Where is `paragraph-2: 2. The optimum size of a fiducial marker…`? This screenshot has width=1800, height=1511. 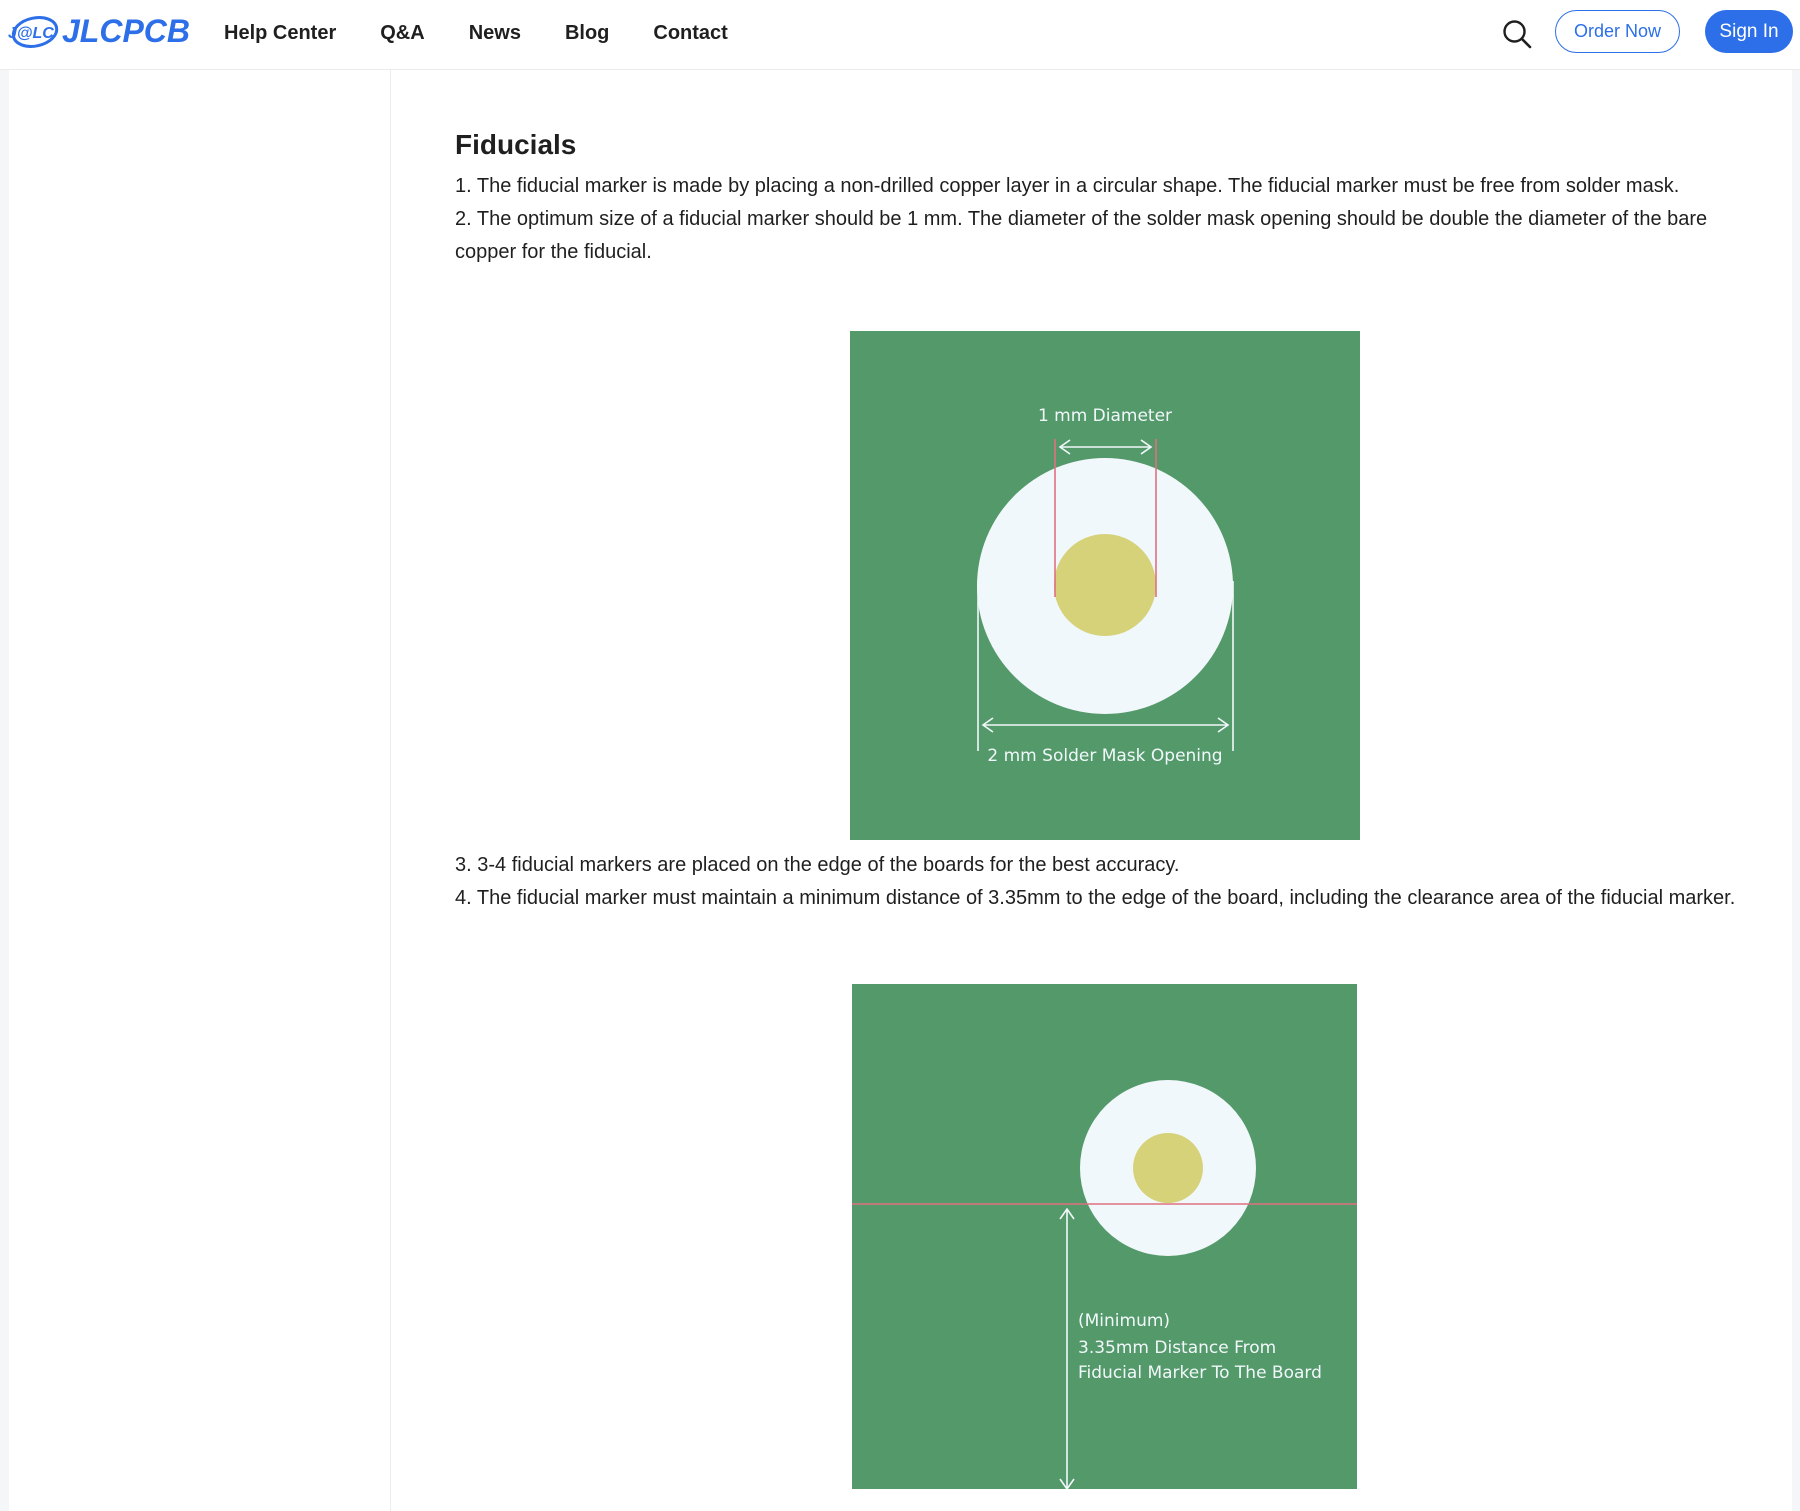 paragraph-2: 2. The optimum size of a fiducial marker… is located at coordinates (1081, 235).